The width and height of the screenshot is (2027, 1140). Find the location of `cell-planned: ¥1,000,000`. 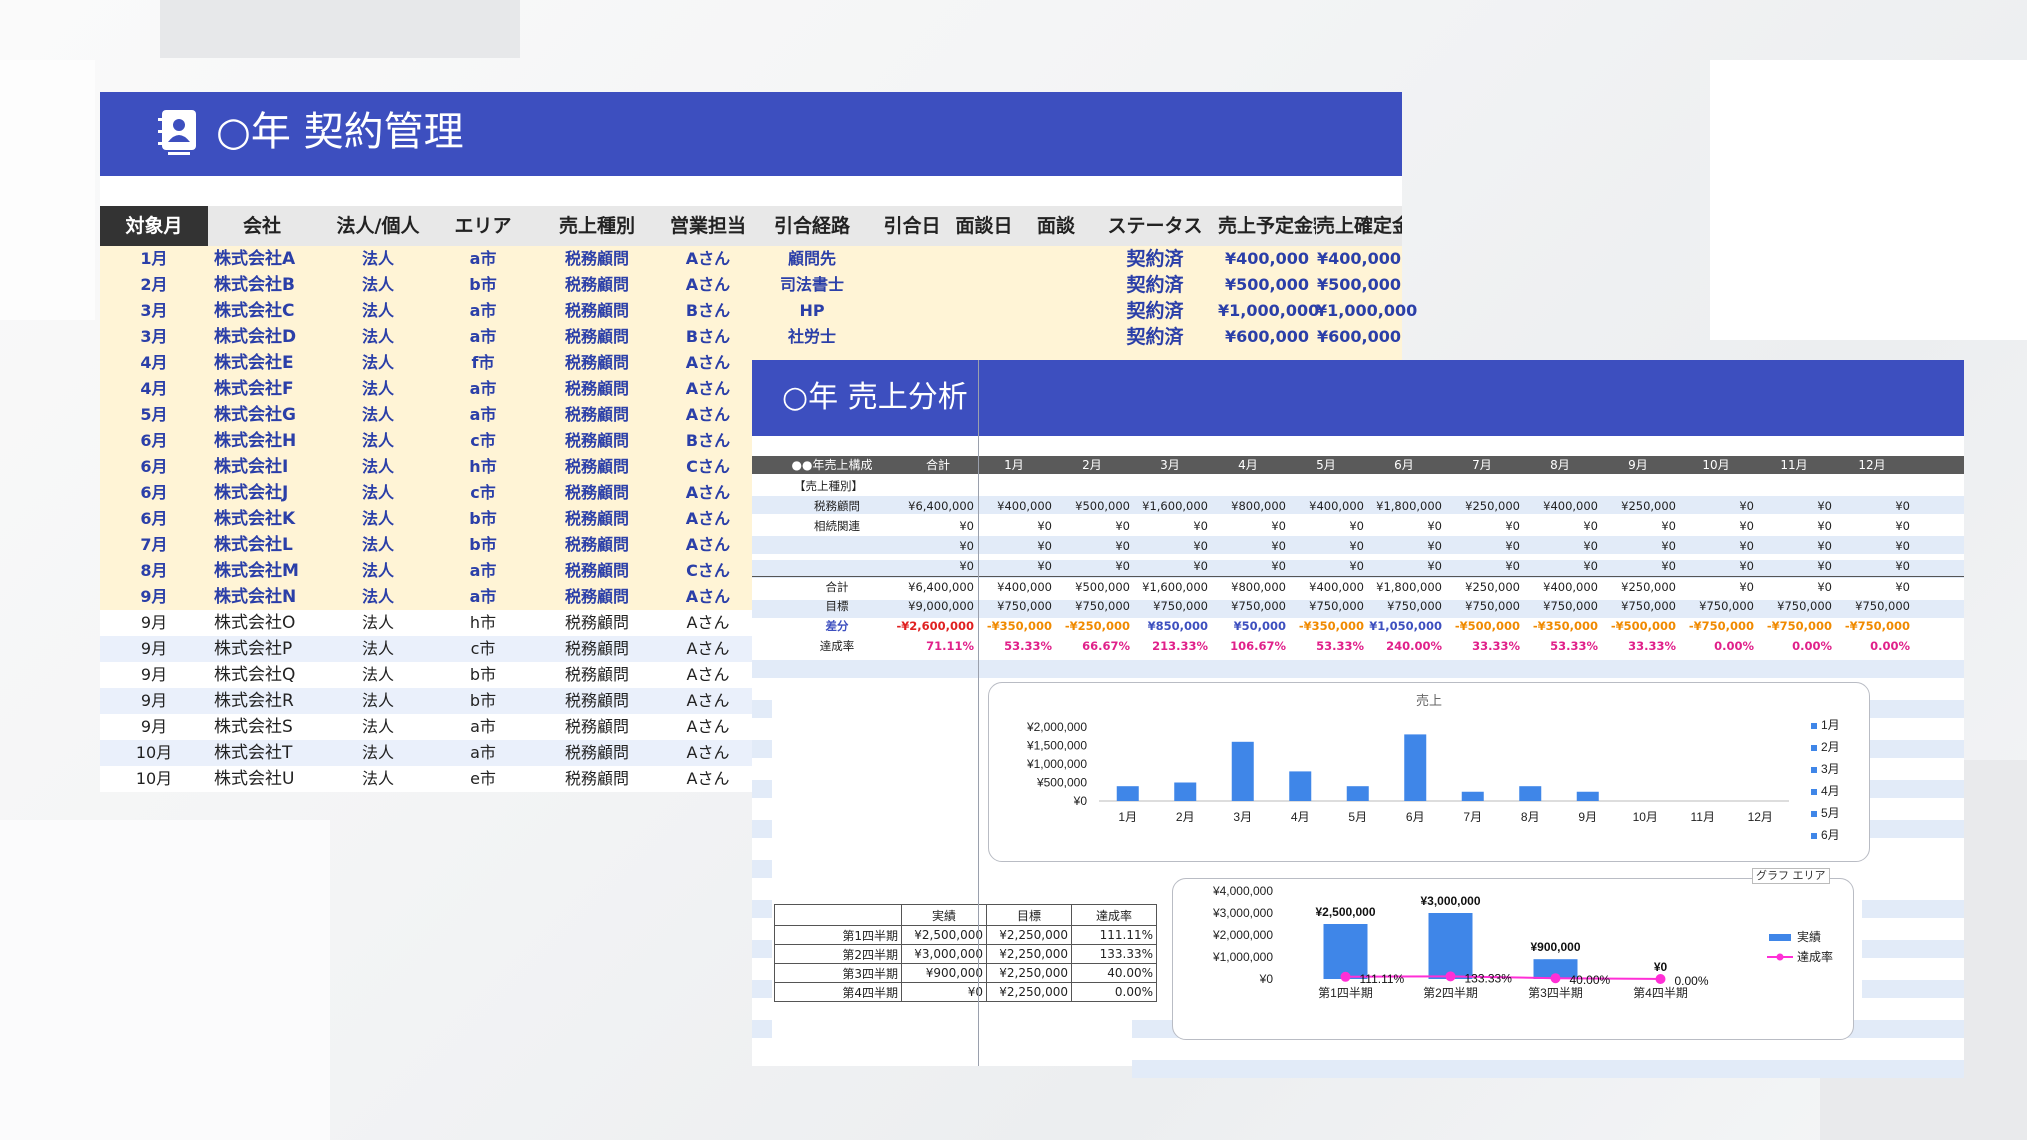

cell-planned: ¥1,000,000 is located at coordinates (1268, 311).